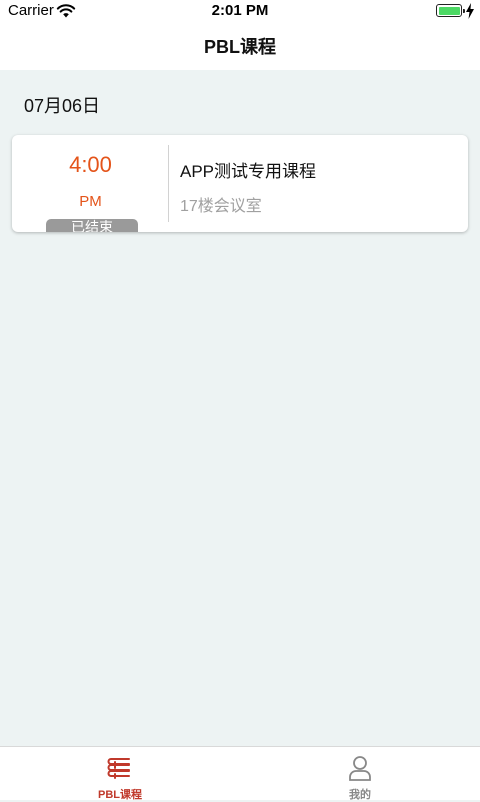  I want to click on battery-fill, so click(449, 10).